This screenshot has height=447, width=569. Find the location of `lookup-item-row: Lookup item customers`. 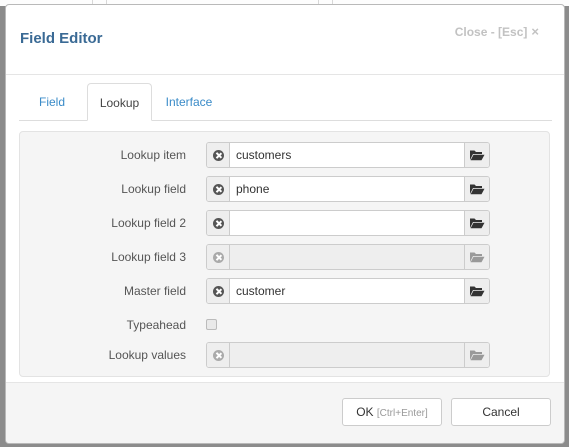

lookup-item-row: Lookup item customers is located at coordinates (284, 155).